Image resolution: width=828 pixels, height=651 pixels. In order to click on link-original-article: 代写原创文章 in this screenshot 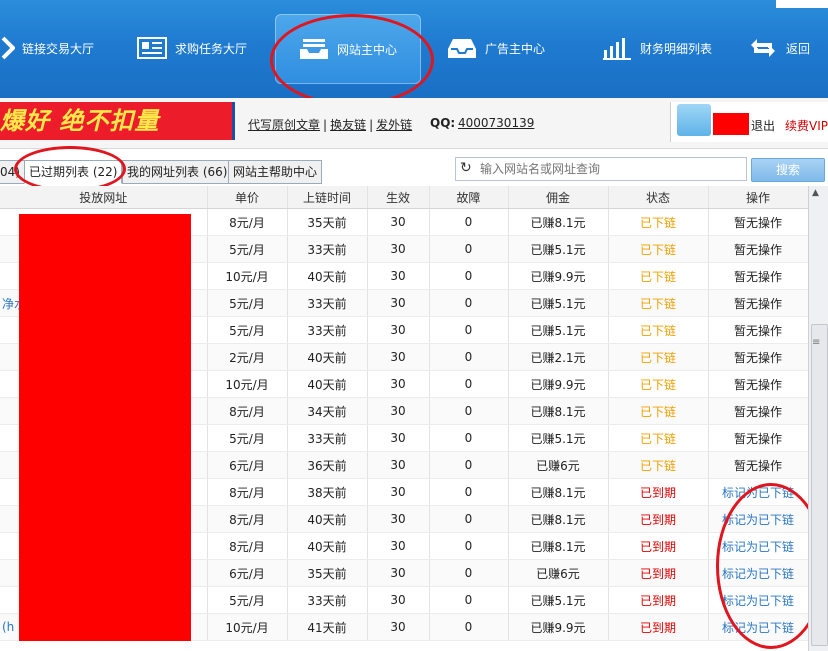, I will do `click(284, 125)`.